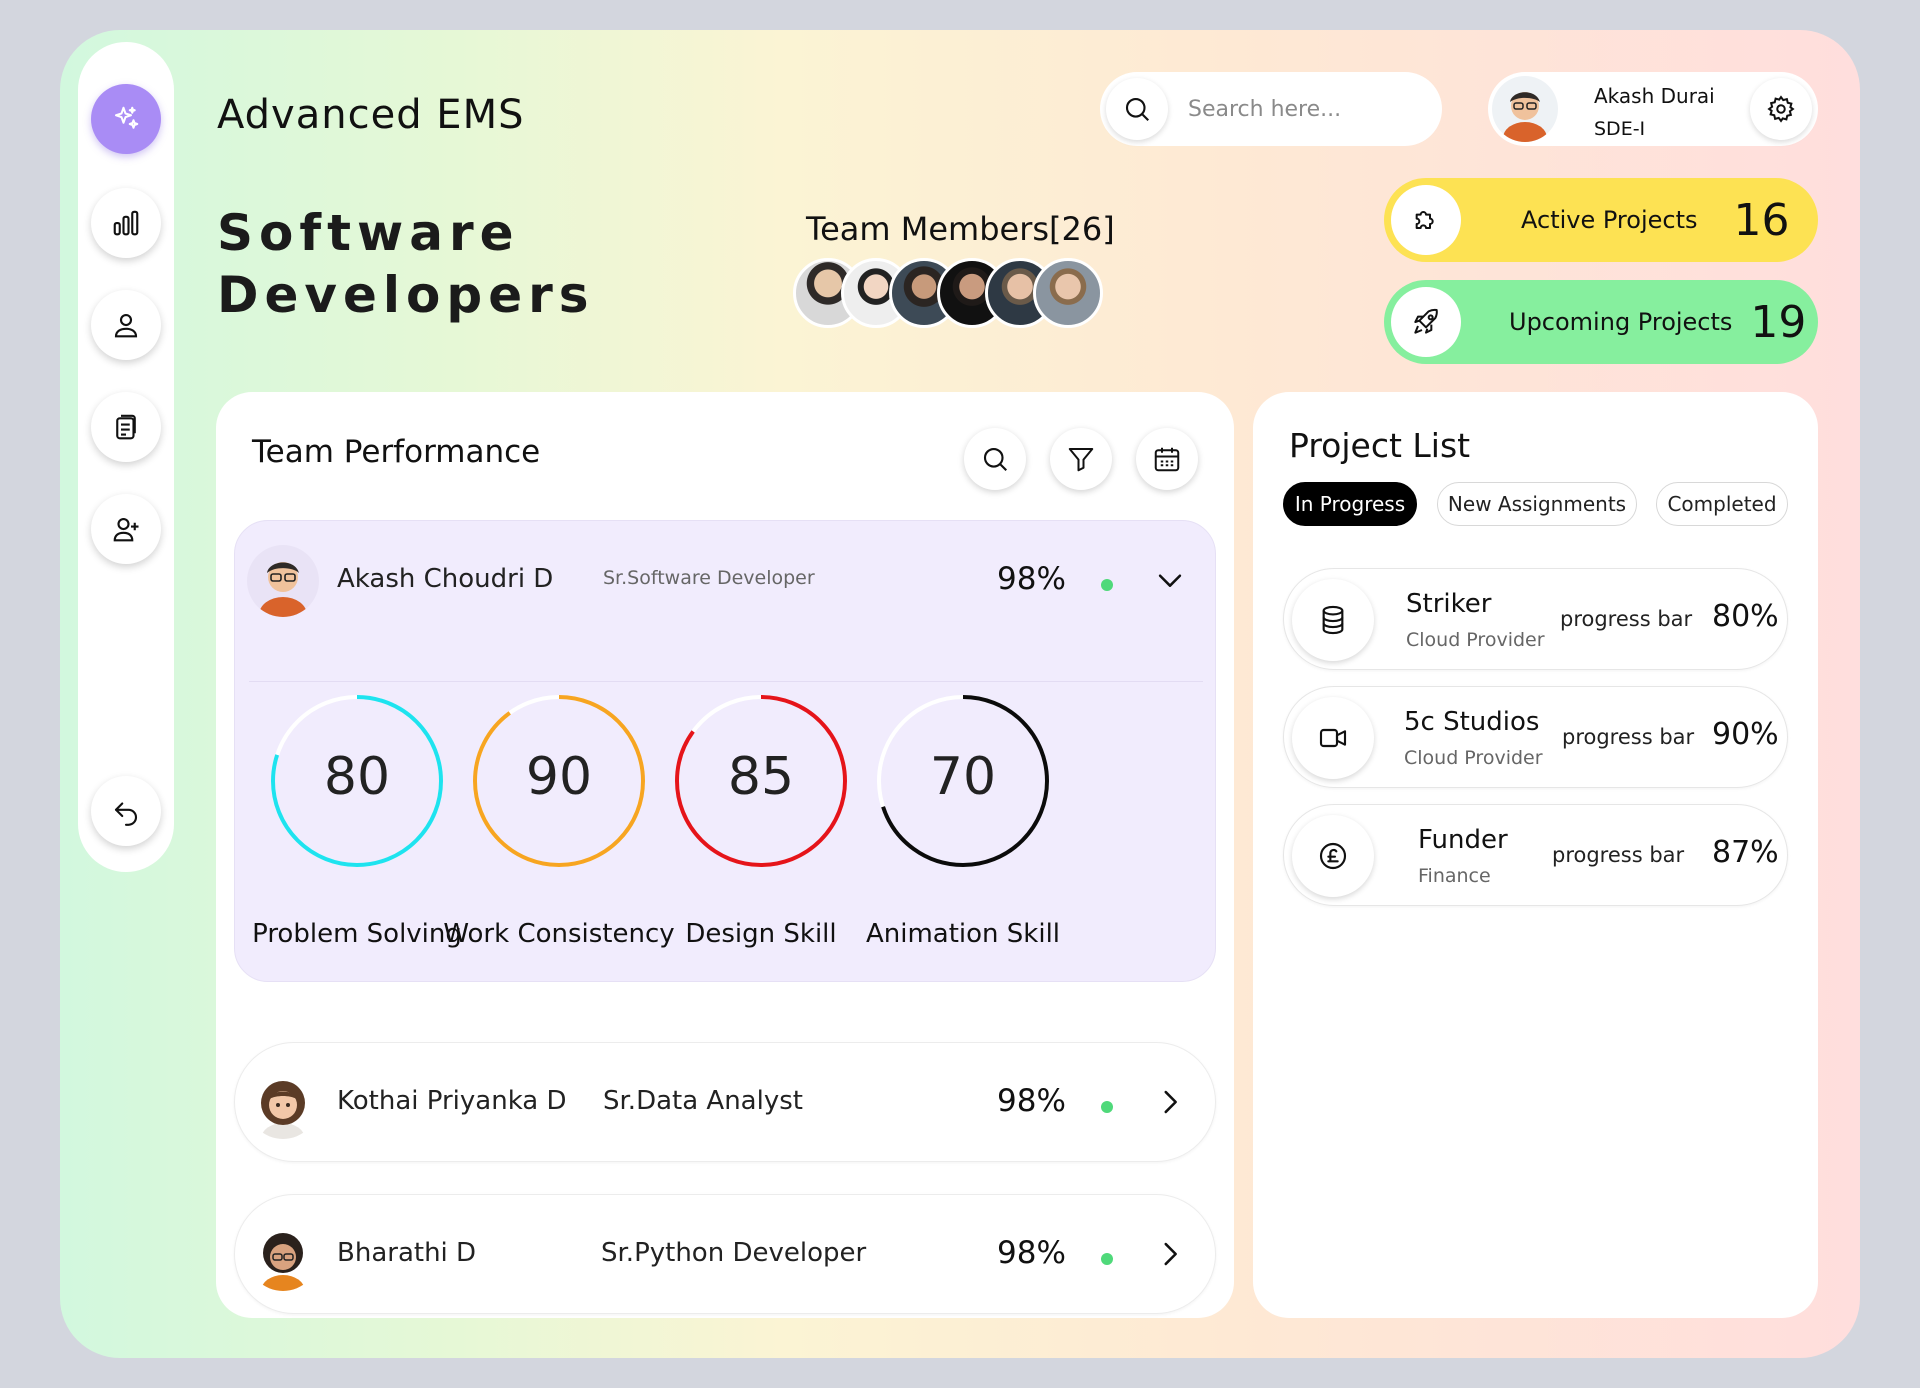 The height and width of the screenshot is (1388, 1920). What do you see at coordinates (1778, 322) in the screenshot?
I see `upcoming-projects-count: 19` at bounding box center [1778, 322].